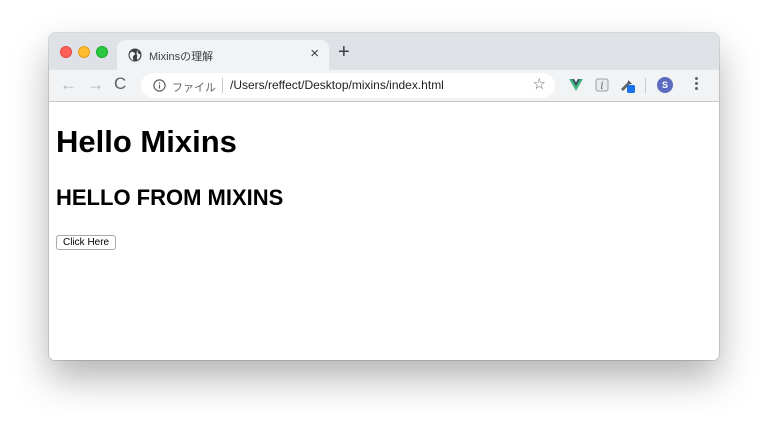  Describe the element at coordinates (665, 85) in the screenshot. I see `profile-avatar: S` at that location.